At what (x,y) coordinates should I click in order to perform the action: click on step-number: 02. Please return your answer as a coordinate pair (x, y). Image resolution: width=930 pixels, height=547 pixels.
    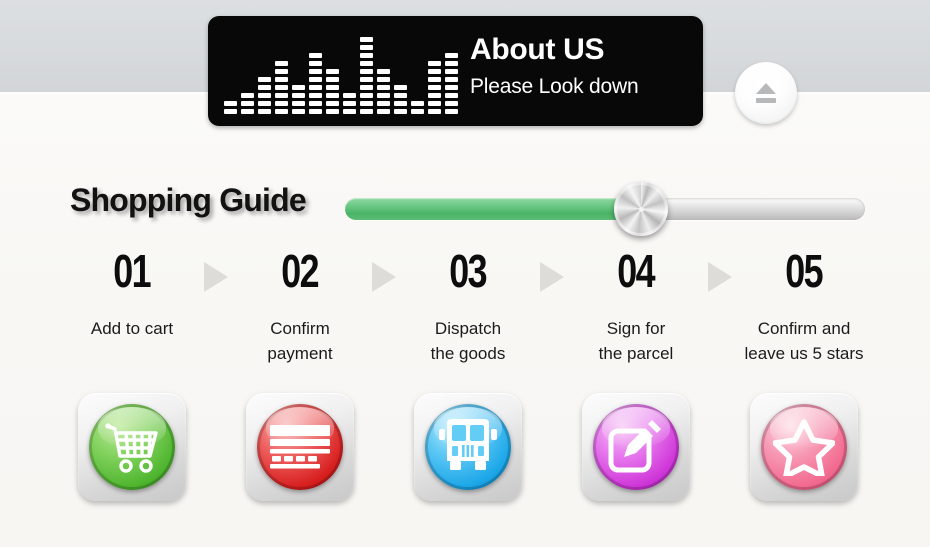
    Looking at the image, I should click on (300, 271).